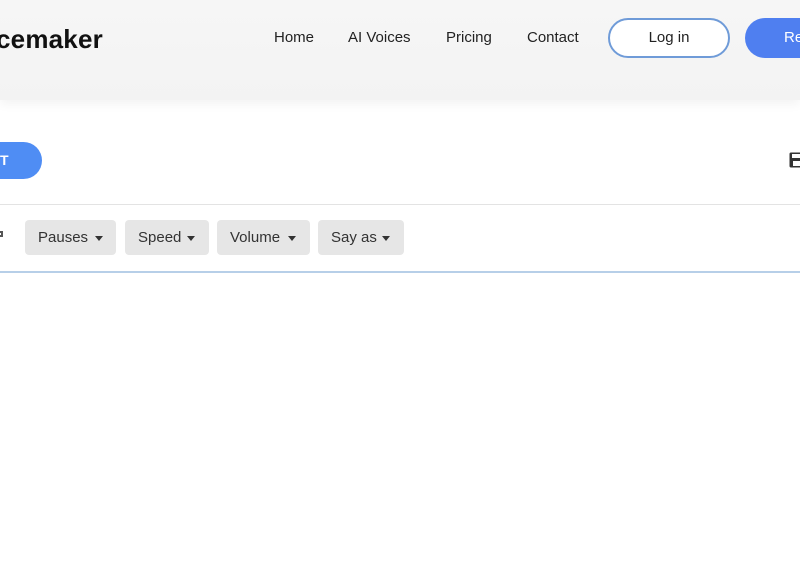 The height and width of the screenshot is (576, 800). Describe the element at coordinates (51, 39) in the screenshot. I see `logo: cemaker` at that location.